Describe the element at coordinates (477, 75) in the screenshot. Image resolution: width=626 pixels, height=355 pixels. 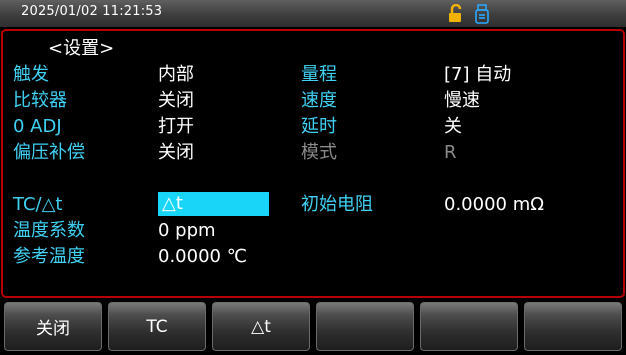
I see `range-value: [7] 自动` at that location.